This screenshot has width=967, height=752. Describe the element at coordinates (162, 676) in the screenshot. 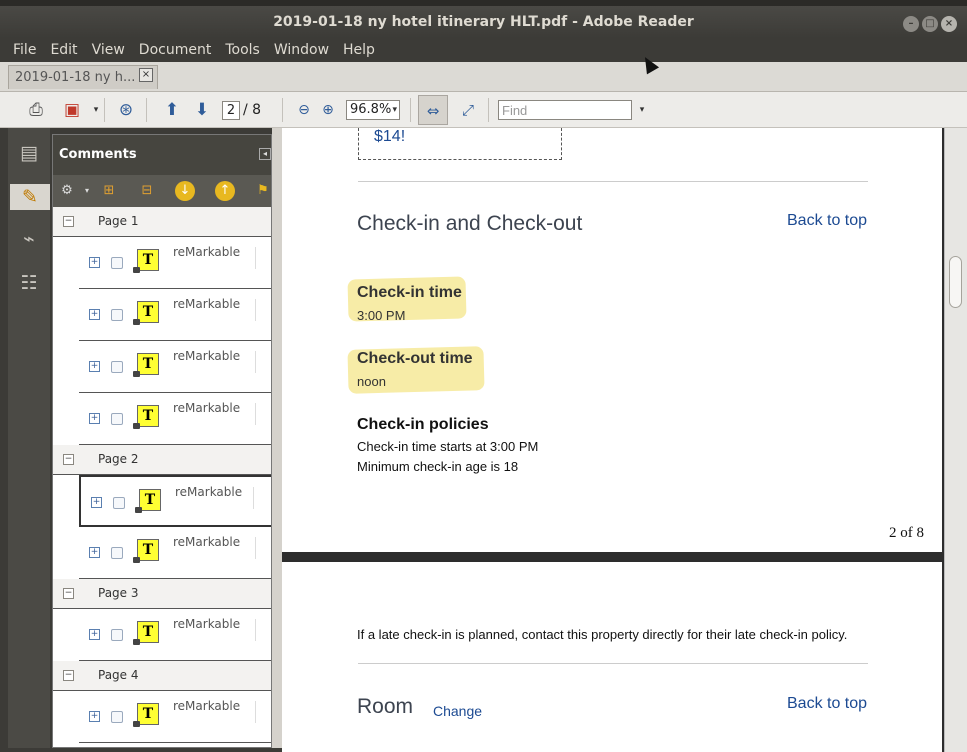

I see `page-group-header: − Page 4` at that location.